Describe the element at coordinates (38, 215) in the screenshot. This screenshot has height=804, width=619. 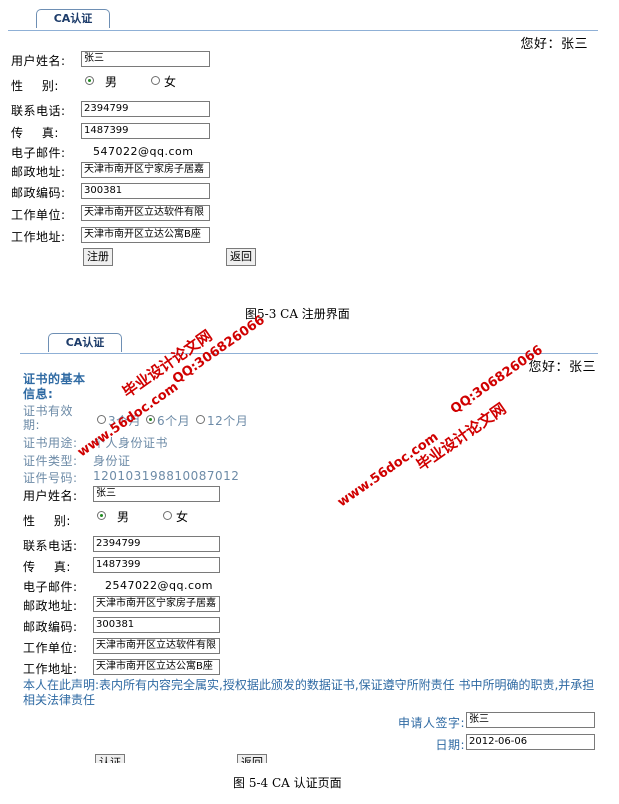
I see `label-work-unit: 工作单位:` at that location.